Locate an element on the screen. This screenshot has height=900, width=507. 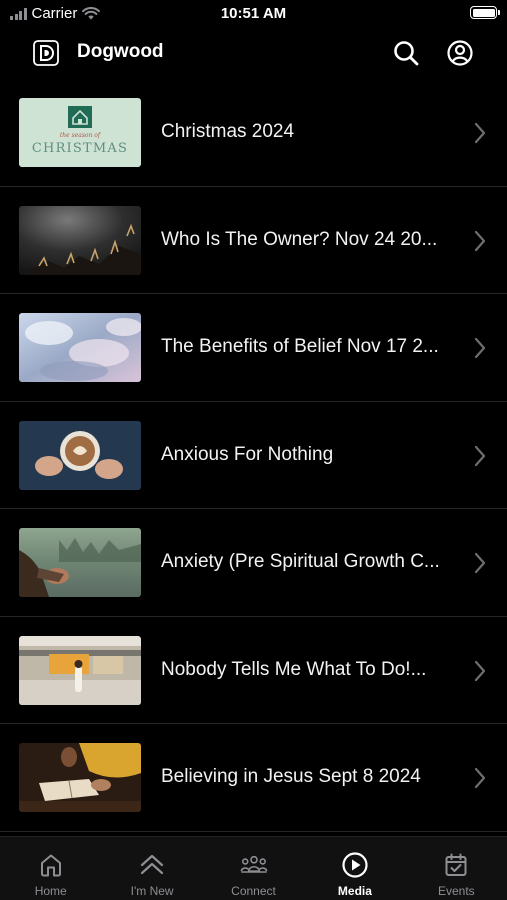
media-thumbnail: the season of CHRISTMAS is located at coordinates (80, 132).